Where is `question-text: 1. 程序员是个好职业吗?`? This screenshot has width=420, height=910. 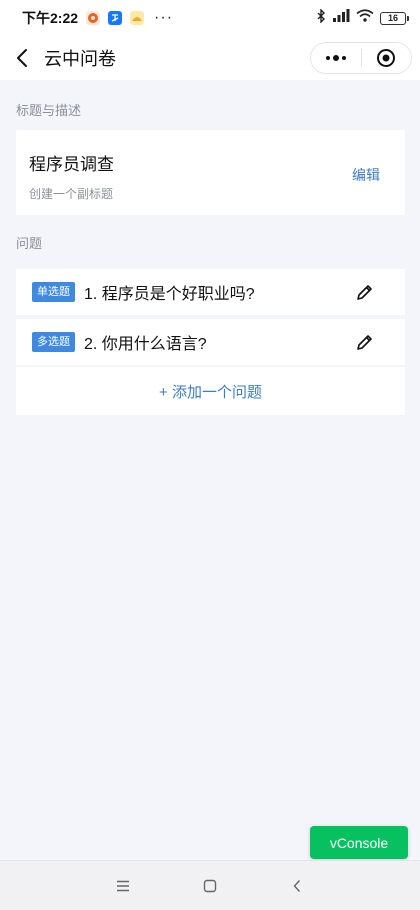 question-text: 1. 程序员是个好职业吗? is located at coordinates (169, 294).